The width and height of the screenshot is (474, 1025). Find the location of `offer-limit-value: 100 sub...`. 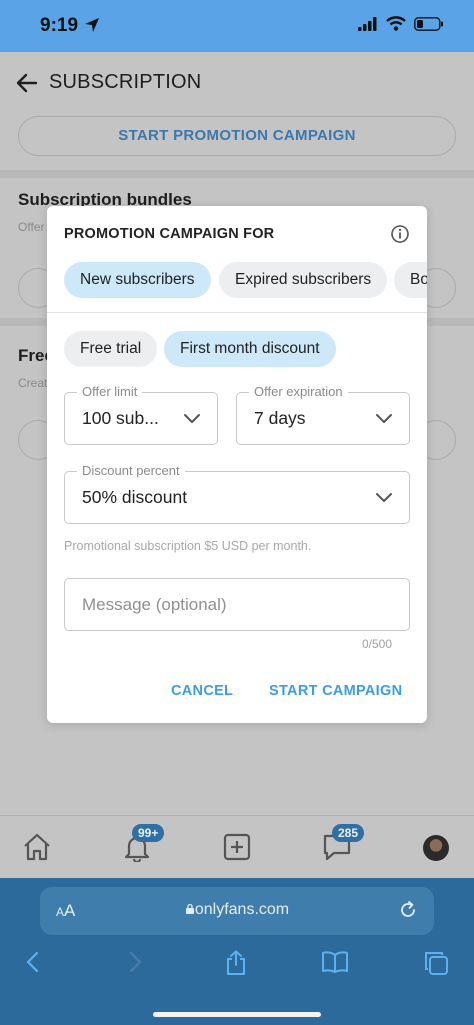

offer-limit-value: 100 sub... is located at coordinates (120, 418).